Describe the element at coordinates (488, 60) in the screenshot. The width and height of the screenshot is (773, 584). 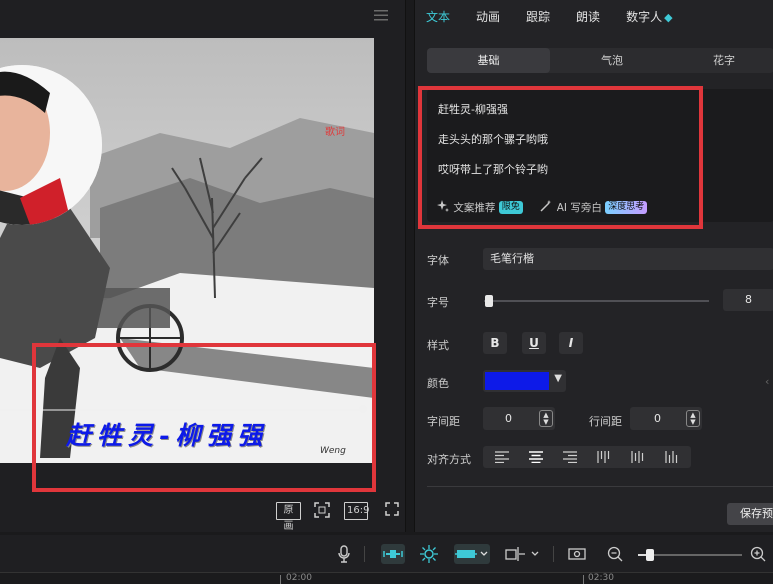
I see `sub-tab-basic: 基础` at that location.